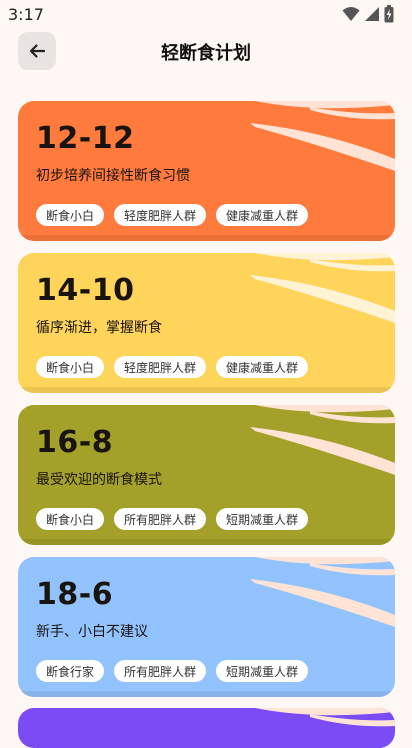 The height and width of the screenshot is (748, 412). I want to click on plan-description: 初步培养间接性断食习惯, so click(113, 176).